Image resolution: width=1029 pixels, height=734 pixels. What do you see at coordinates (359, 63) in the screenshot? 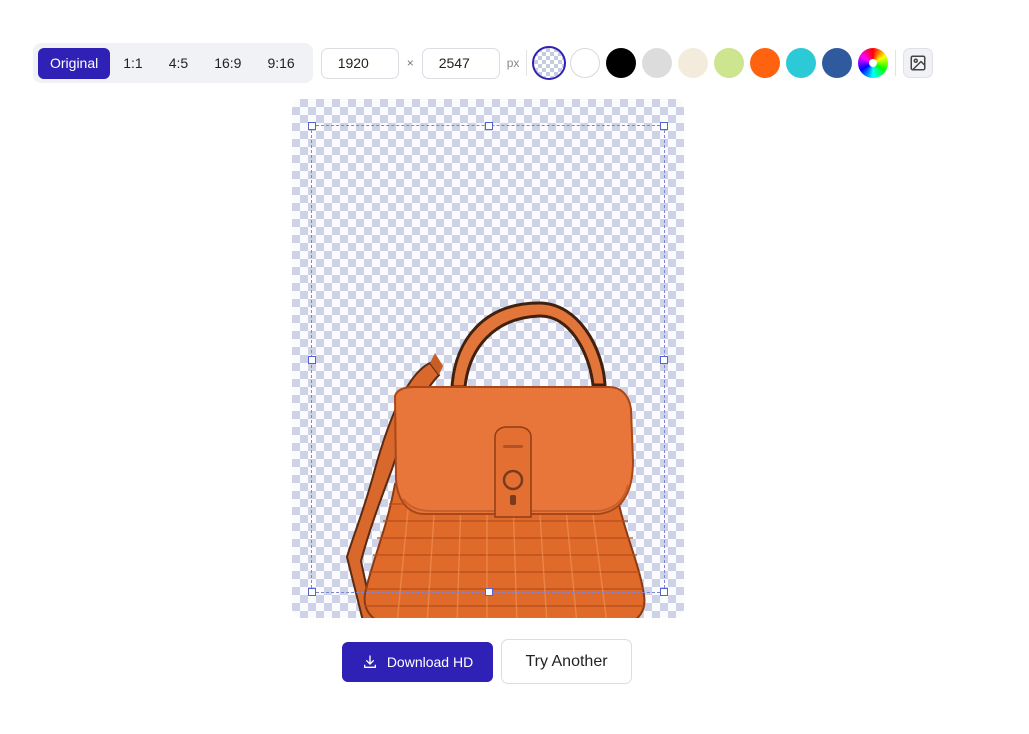
I see `width-input` at bounding box center [359, 63].